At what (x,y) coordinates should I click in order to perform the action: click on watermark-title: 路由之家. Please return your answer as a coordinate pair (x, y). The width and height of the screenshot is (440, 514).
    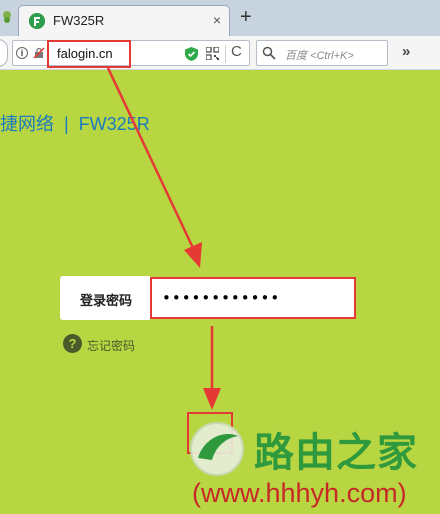
    Looking at the image, I should click on (336, 453).